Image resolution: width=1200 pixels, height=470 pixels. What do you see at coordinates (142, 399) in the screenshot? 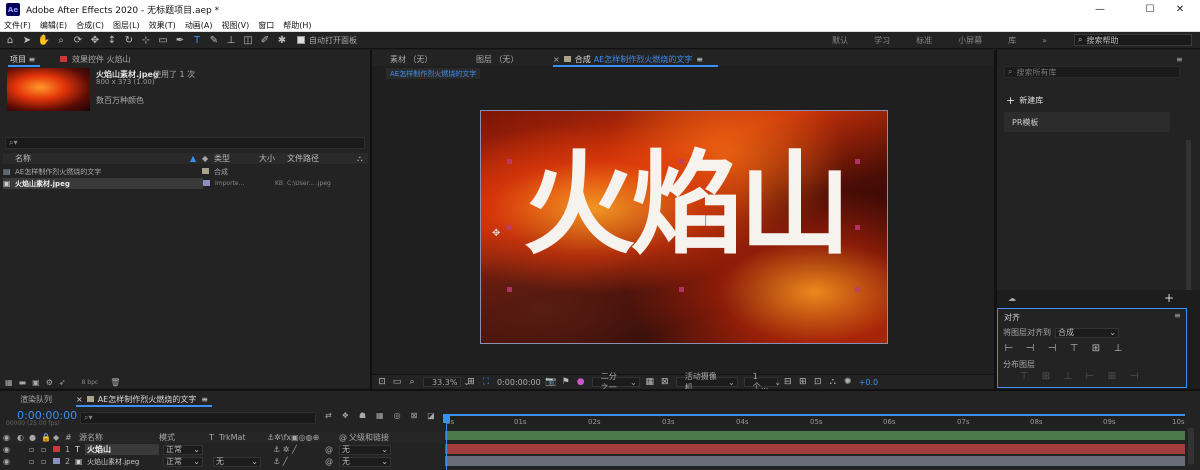
I see `tab-timeline-comp: × AE怎样制作烈火燃烧的文字 ≡` at bounding box center [142, 399].